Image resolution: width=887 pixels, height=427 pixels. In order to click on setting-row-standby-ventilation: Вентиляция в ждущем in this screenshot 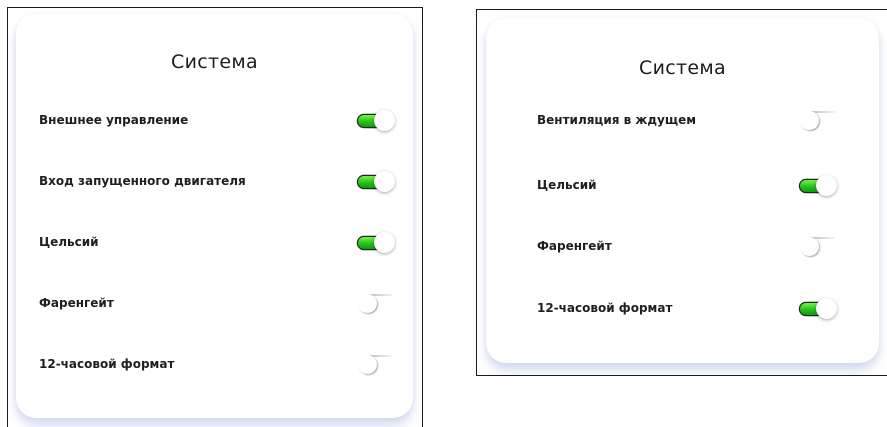, I will do `click(682, 121)`.